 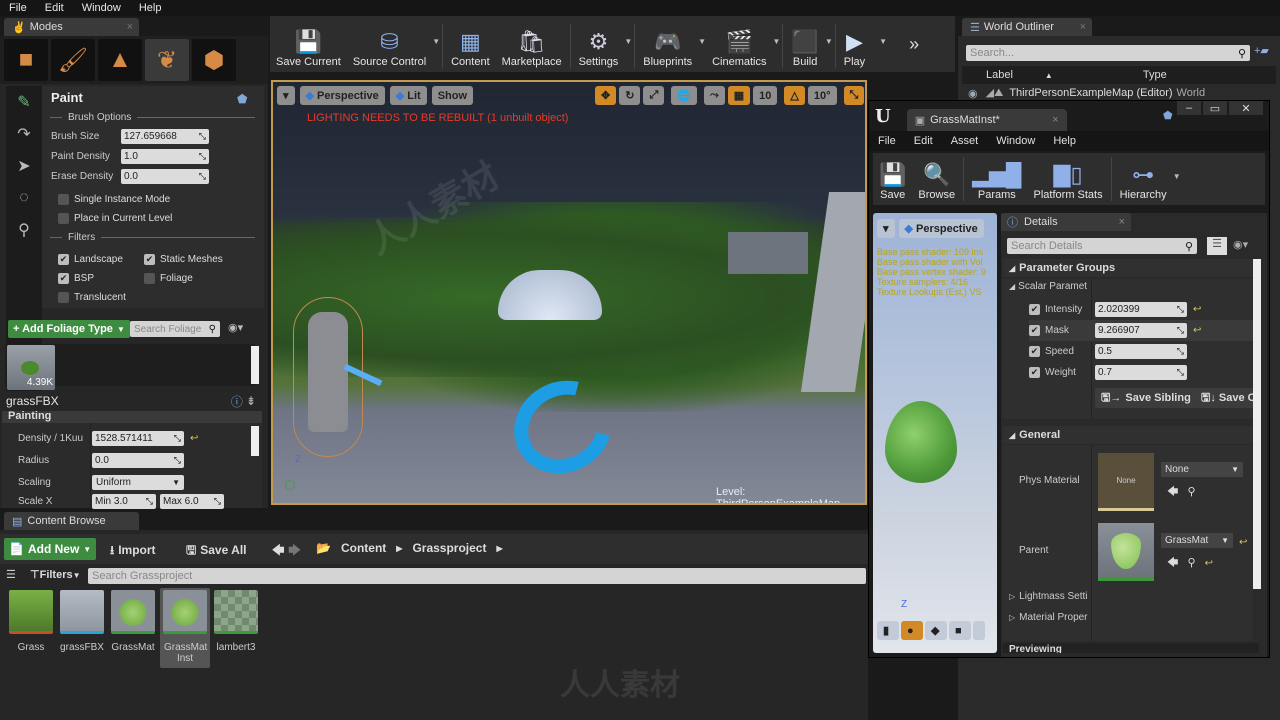 I want to click on menu-help: Help, so click(x=150, y=8).